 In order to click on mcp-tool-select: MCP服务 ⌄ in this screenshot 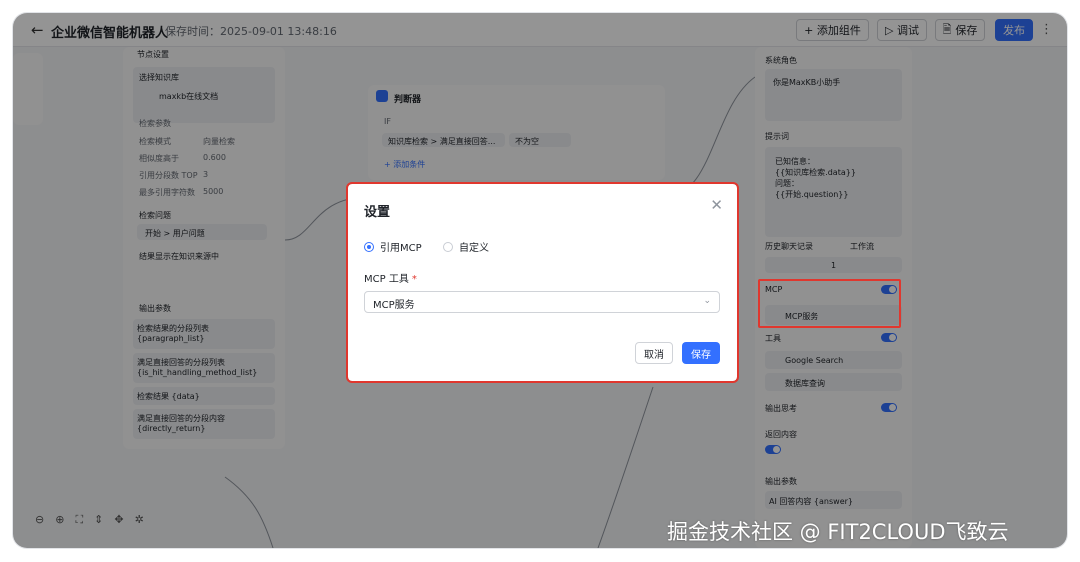, I will do `click(542, 302)`.